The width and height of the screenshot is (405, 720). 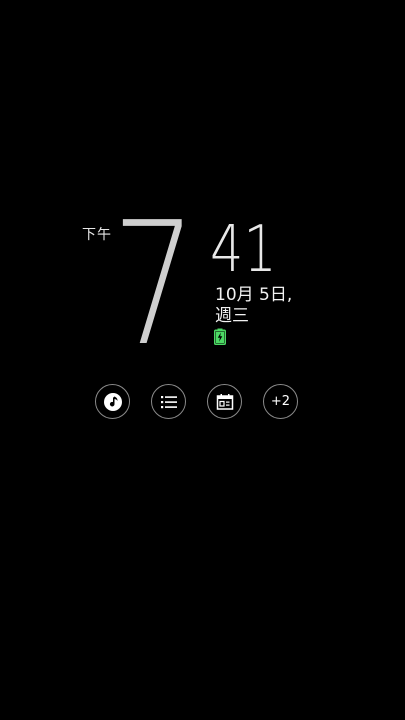 I want to click on calendar-icon, so click(x=225, y=402).